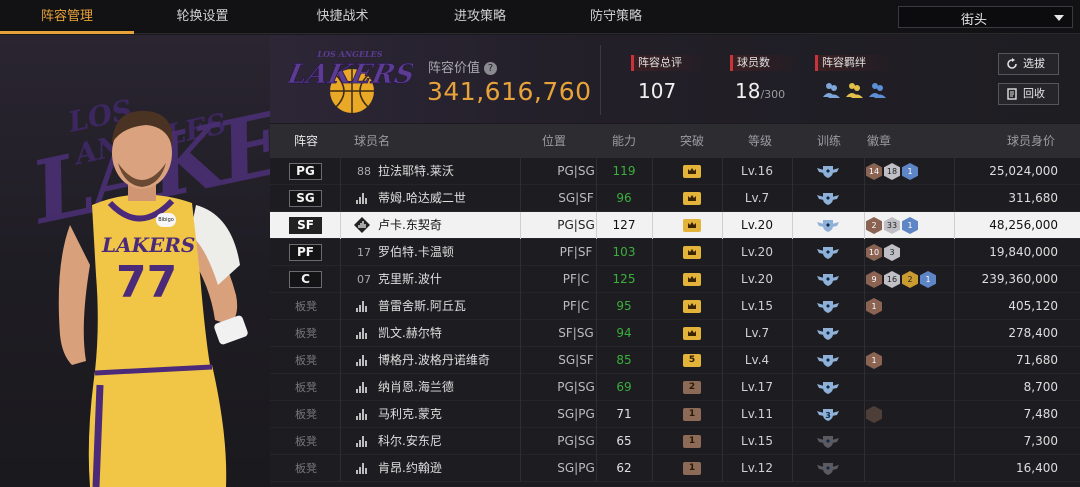 This screenshot has height=487, width=1080. I want to click on lineup-slot: SF, so click(305, 225).